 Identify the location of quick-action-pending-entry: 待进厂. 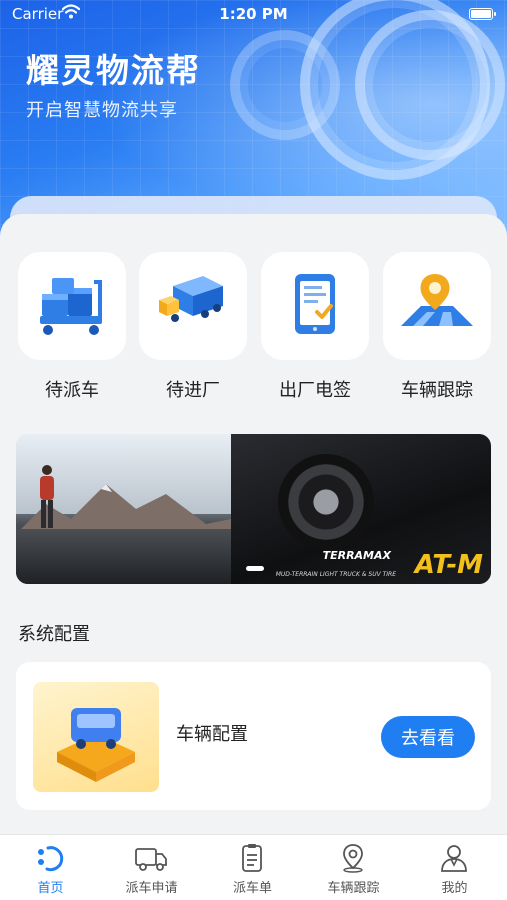
(193, 327).